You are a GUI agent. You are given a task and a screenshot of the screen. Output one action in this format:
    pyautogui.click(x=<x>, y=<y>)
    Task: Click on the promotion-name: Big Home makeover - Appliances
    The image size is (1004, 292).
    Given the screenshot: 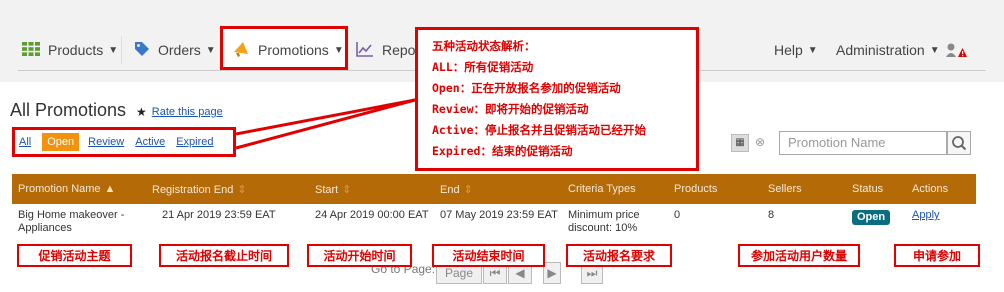 What is the action you would take?
    pyautogui.click(x=71, y=221)
    